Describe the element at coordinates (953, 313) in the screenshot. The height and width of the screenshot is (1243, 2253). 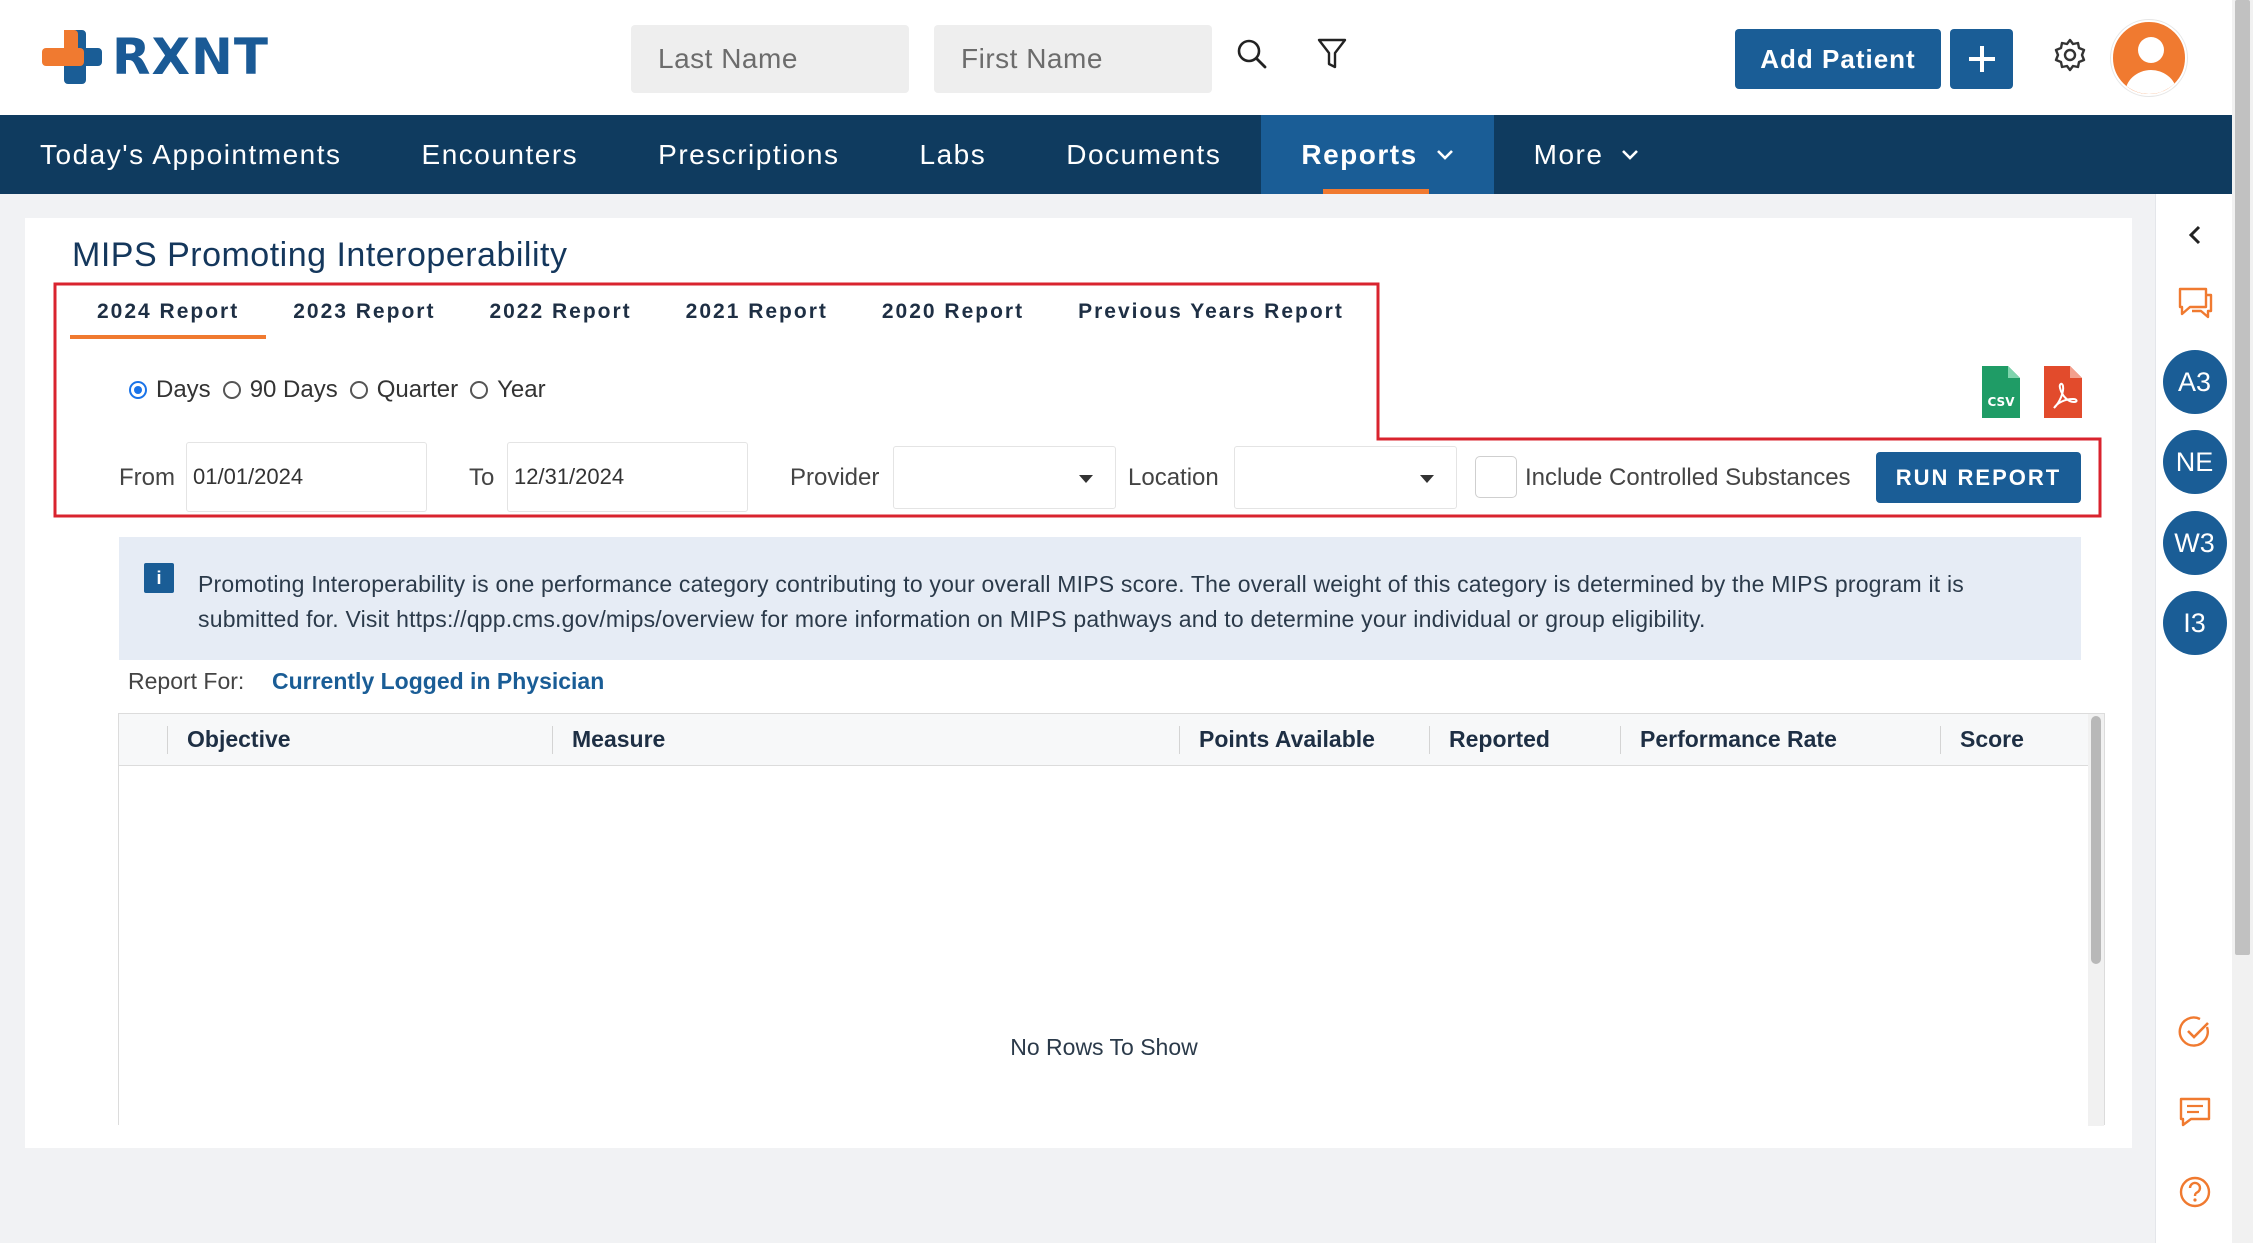
I see `tab-2020-report: 2020 Report` at that location.